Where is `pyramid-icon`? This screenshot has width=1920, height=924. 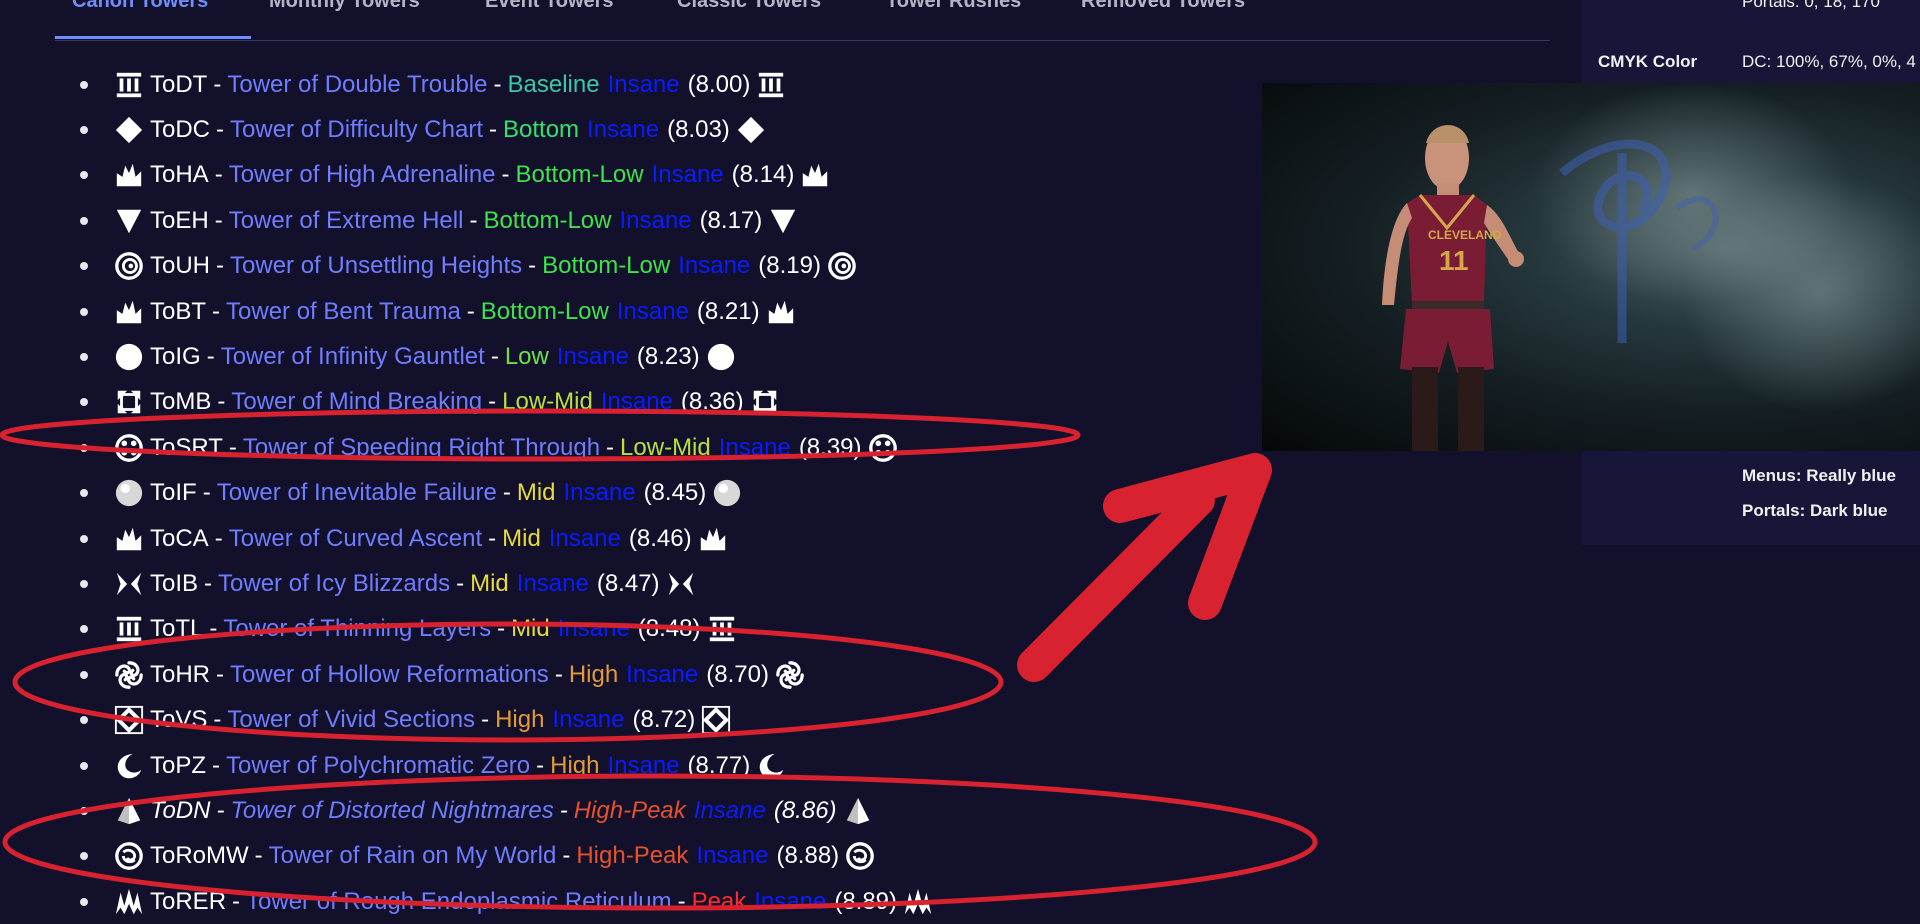
pyramid-icon is located at coordinates (129, 811).